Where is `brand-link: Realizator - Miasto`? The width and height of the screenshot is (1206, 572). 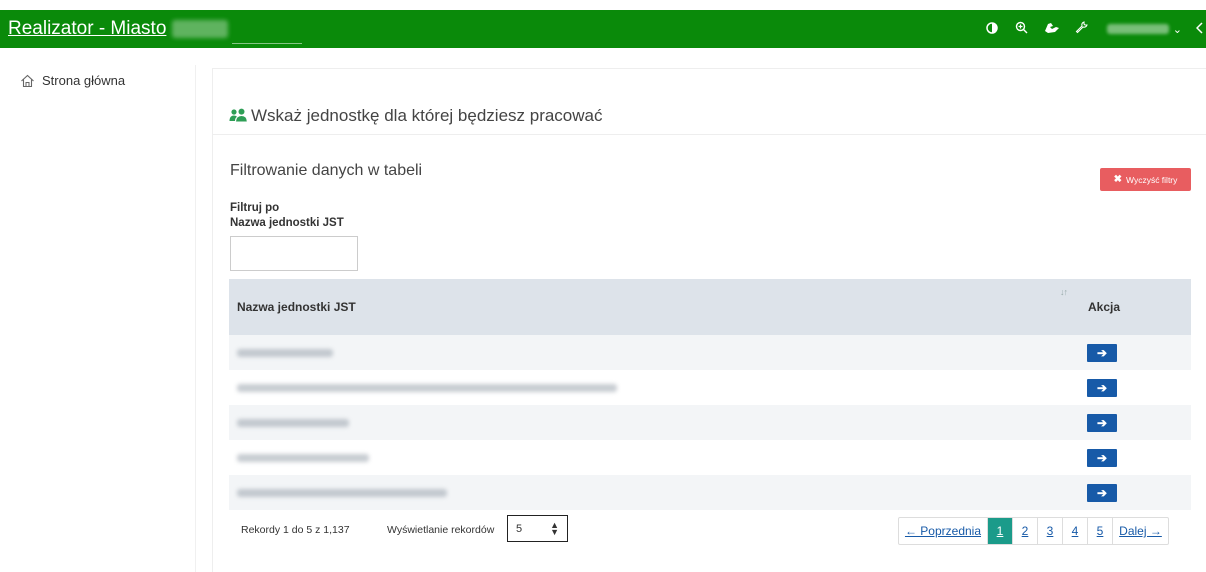
brand-link: Realizator - Miasto is located at coordinates (151, 29).